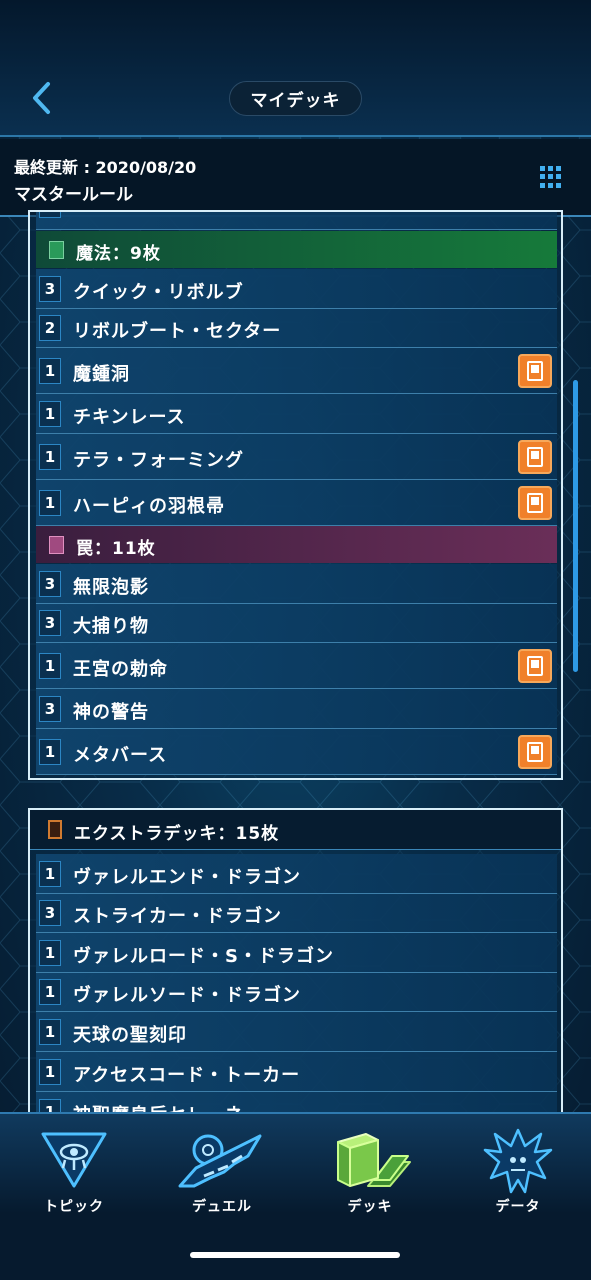 The width and height of the screenshot is (591, 1280). I want to click on nav-topic: トピック, so click(74, 1170).